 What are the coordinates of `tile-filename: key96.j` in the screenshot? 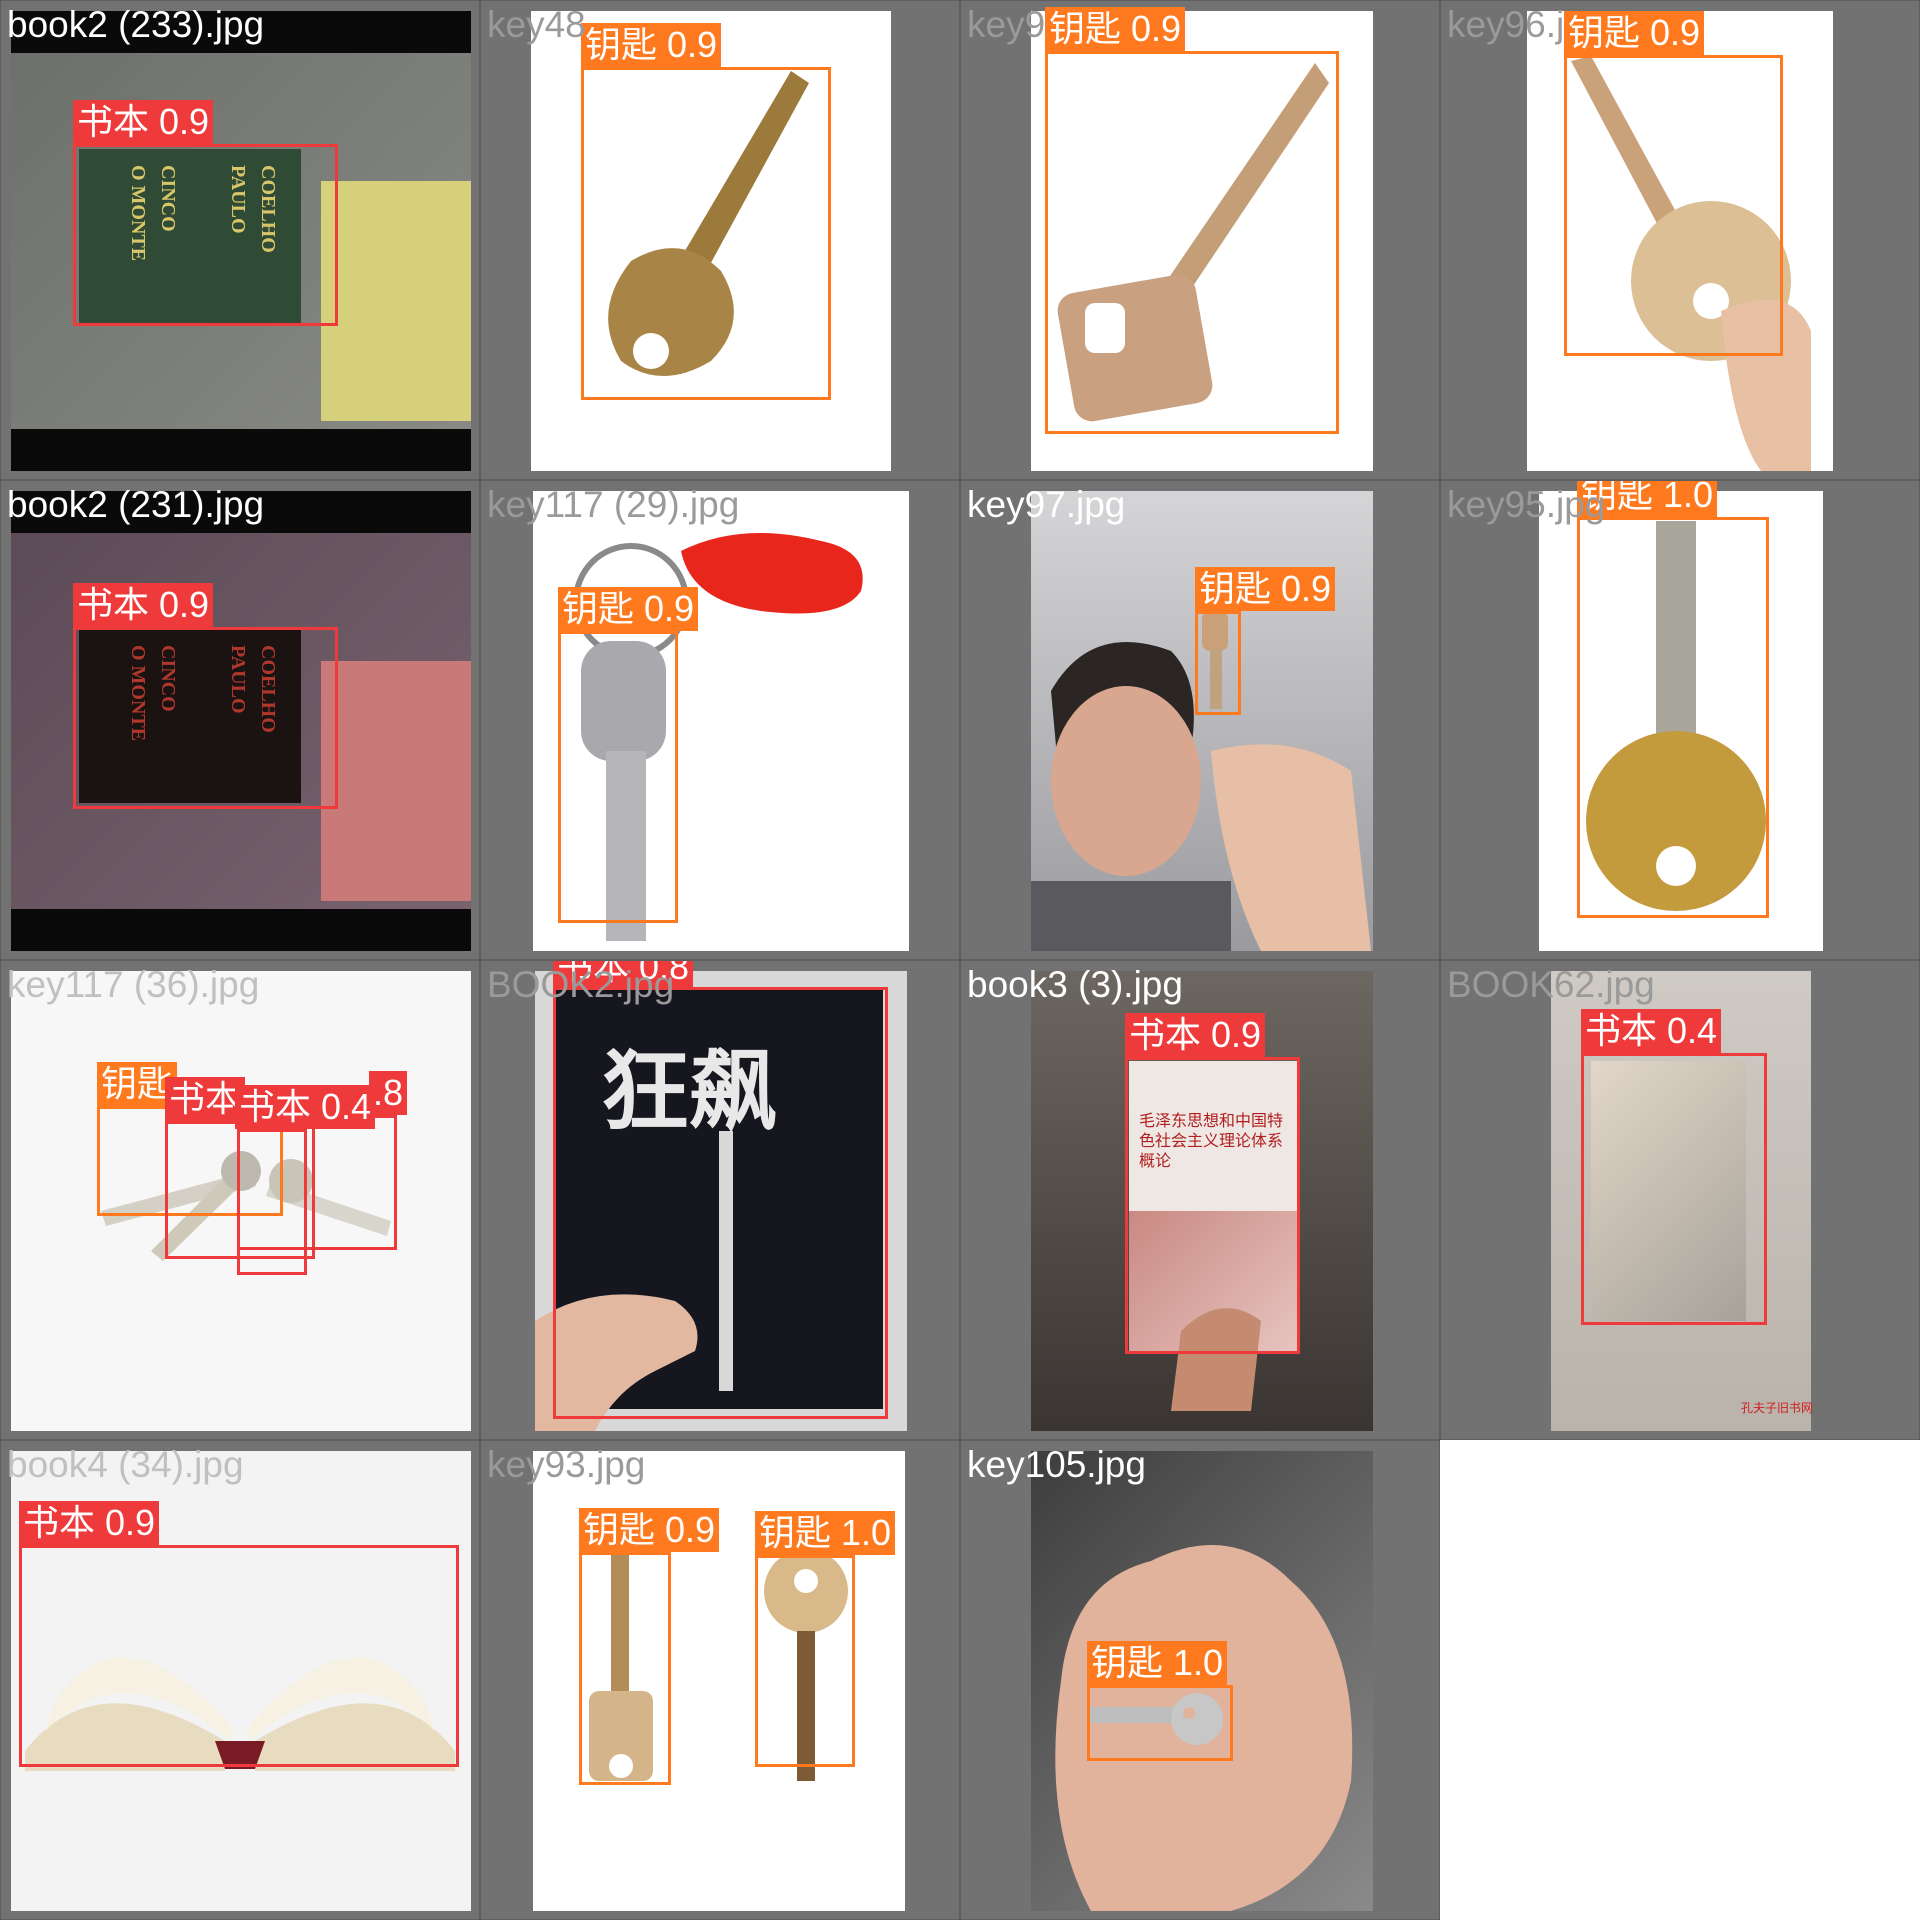 It's located at (1506, 24).